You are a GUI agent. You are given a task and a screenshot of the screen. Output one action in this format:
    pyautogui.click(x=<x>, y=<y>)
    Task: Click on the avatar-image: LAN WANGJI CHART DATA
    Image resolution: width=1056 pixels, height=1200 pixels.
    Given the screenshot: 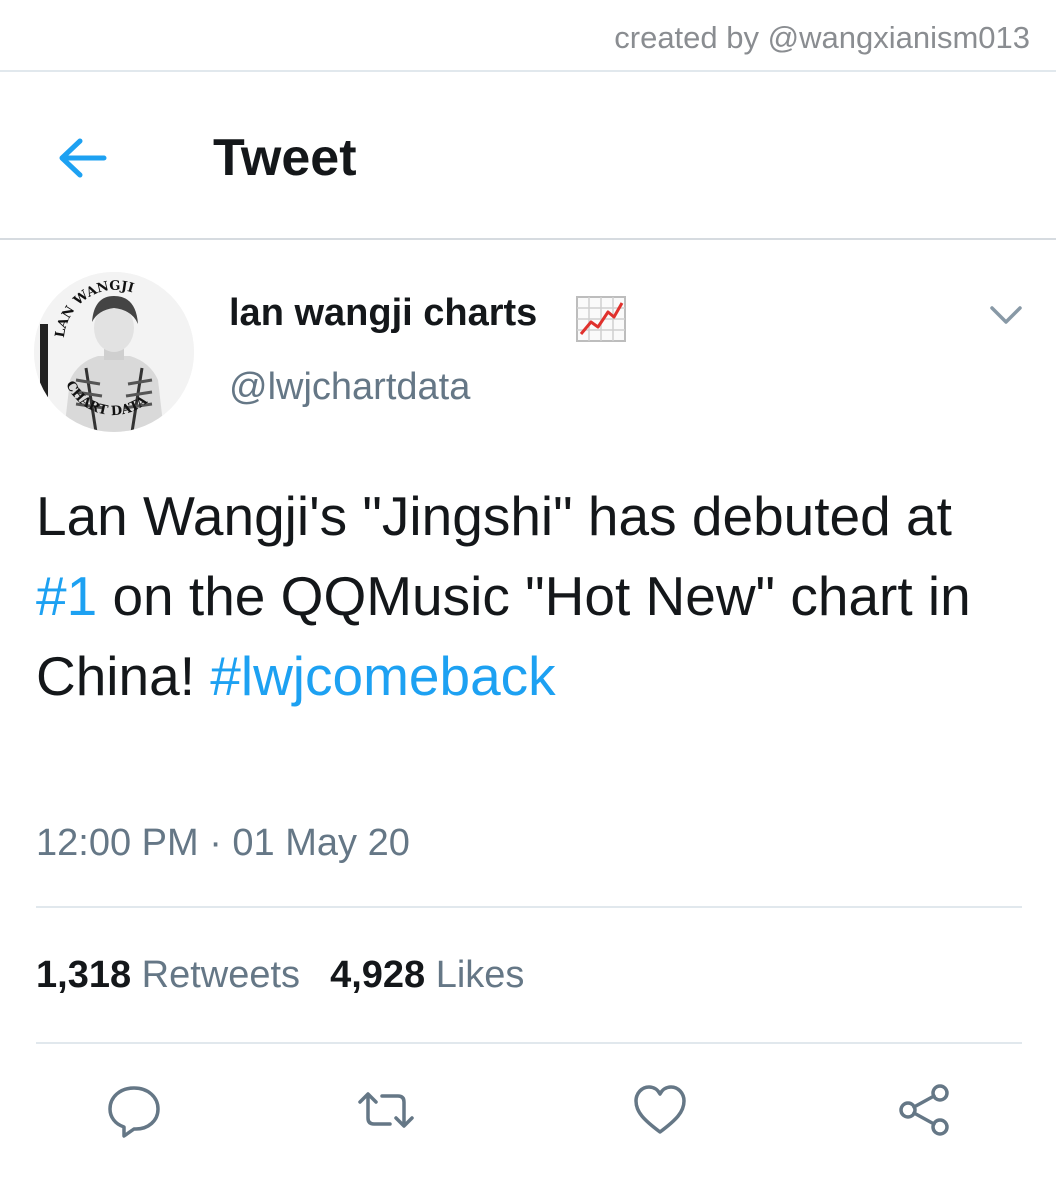 What is the action you would take?
    pyautogui.click(x=114, y=352)
    